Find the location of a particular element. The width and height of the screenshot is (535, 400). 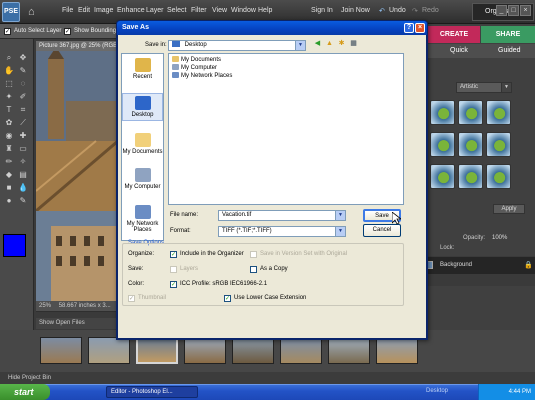

layer-row: Background 🔒 is located at coordinates (477, 265).